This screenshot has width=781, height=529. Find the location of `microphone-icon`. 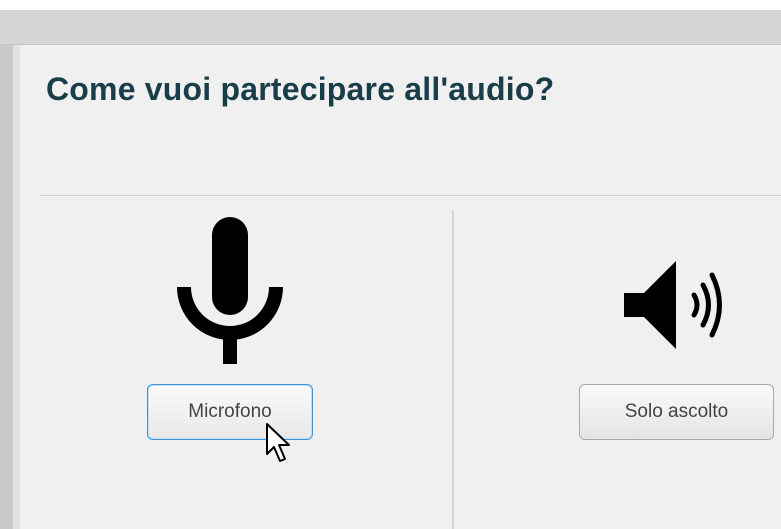

microphone-icon is located at coordinates (230, 290).